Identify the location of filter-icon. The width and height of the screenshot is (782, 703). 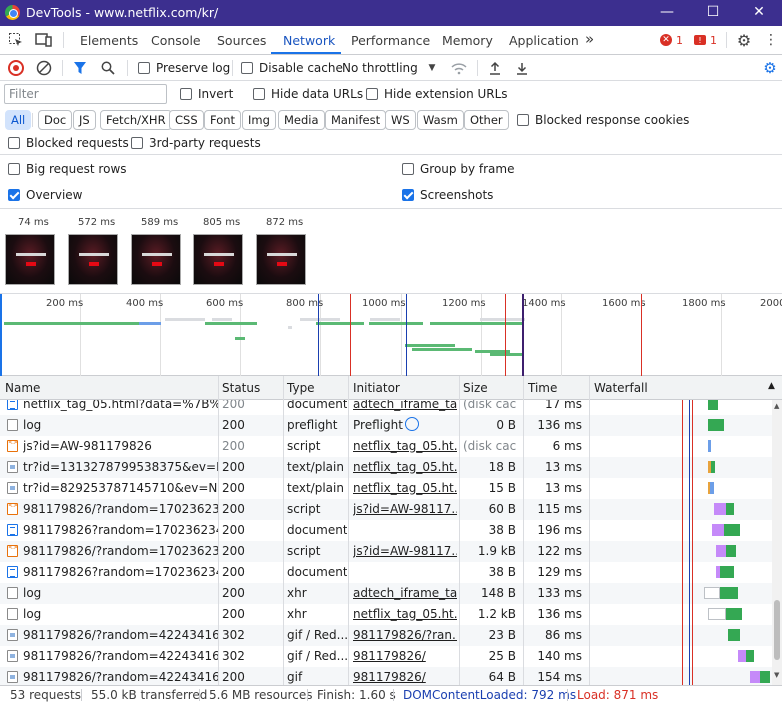
(80, 68).